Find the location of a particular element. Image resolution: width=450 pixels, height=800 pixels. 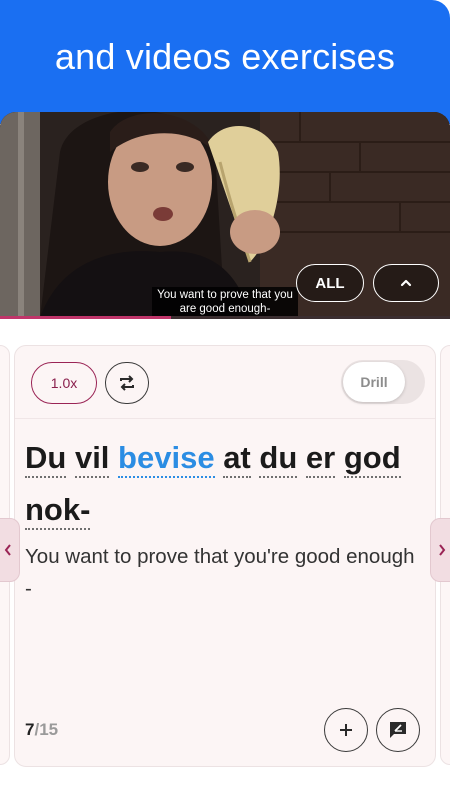

chevron-left-icon is located at coordinates (7, 550).